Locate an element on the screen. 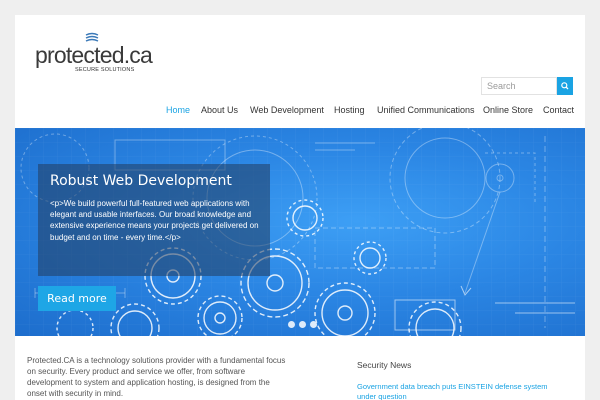 This screenshot has width=600, height=400. nav-item-hosting: Hosting is located at coordinates (349, 110).